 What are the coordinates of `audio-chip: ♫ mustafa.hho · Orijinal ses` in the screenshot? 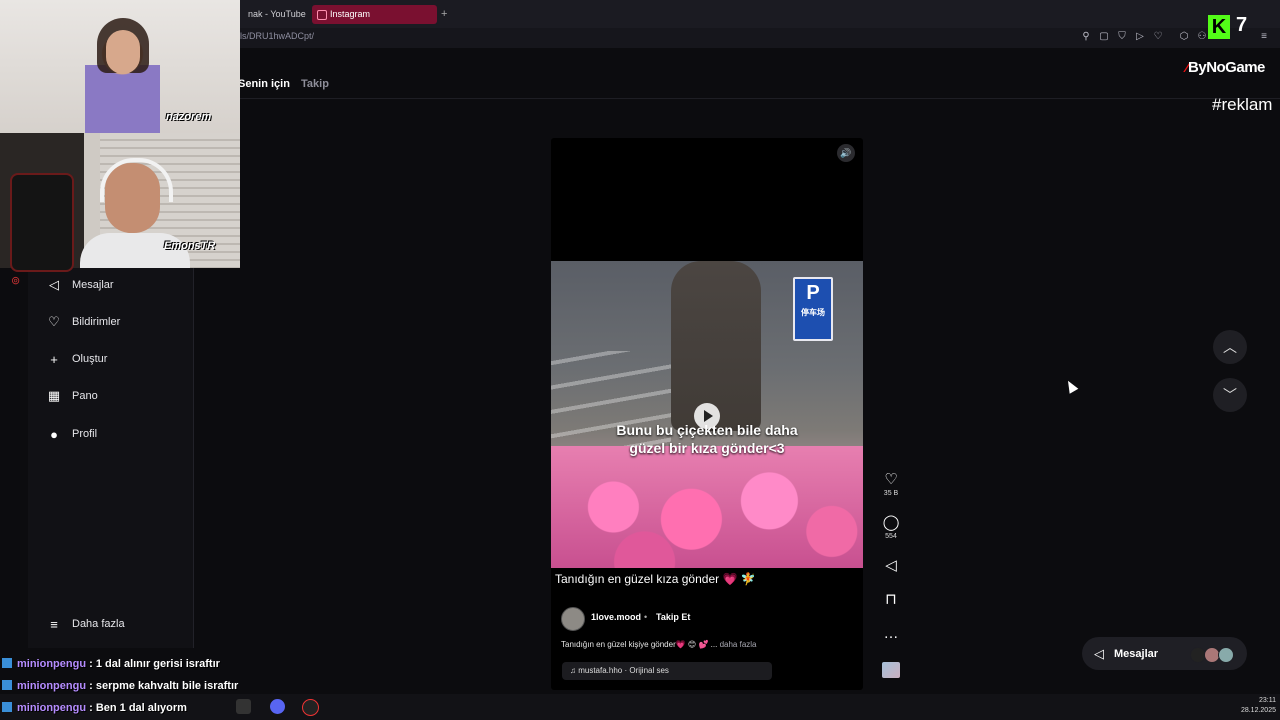 It's located at (667, 671).